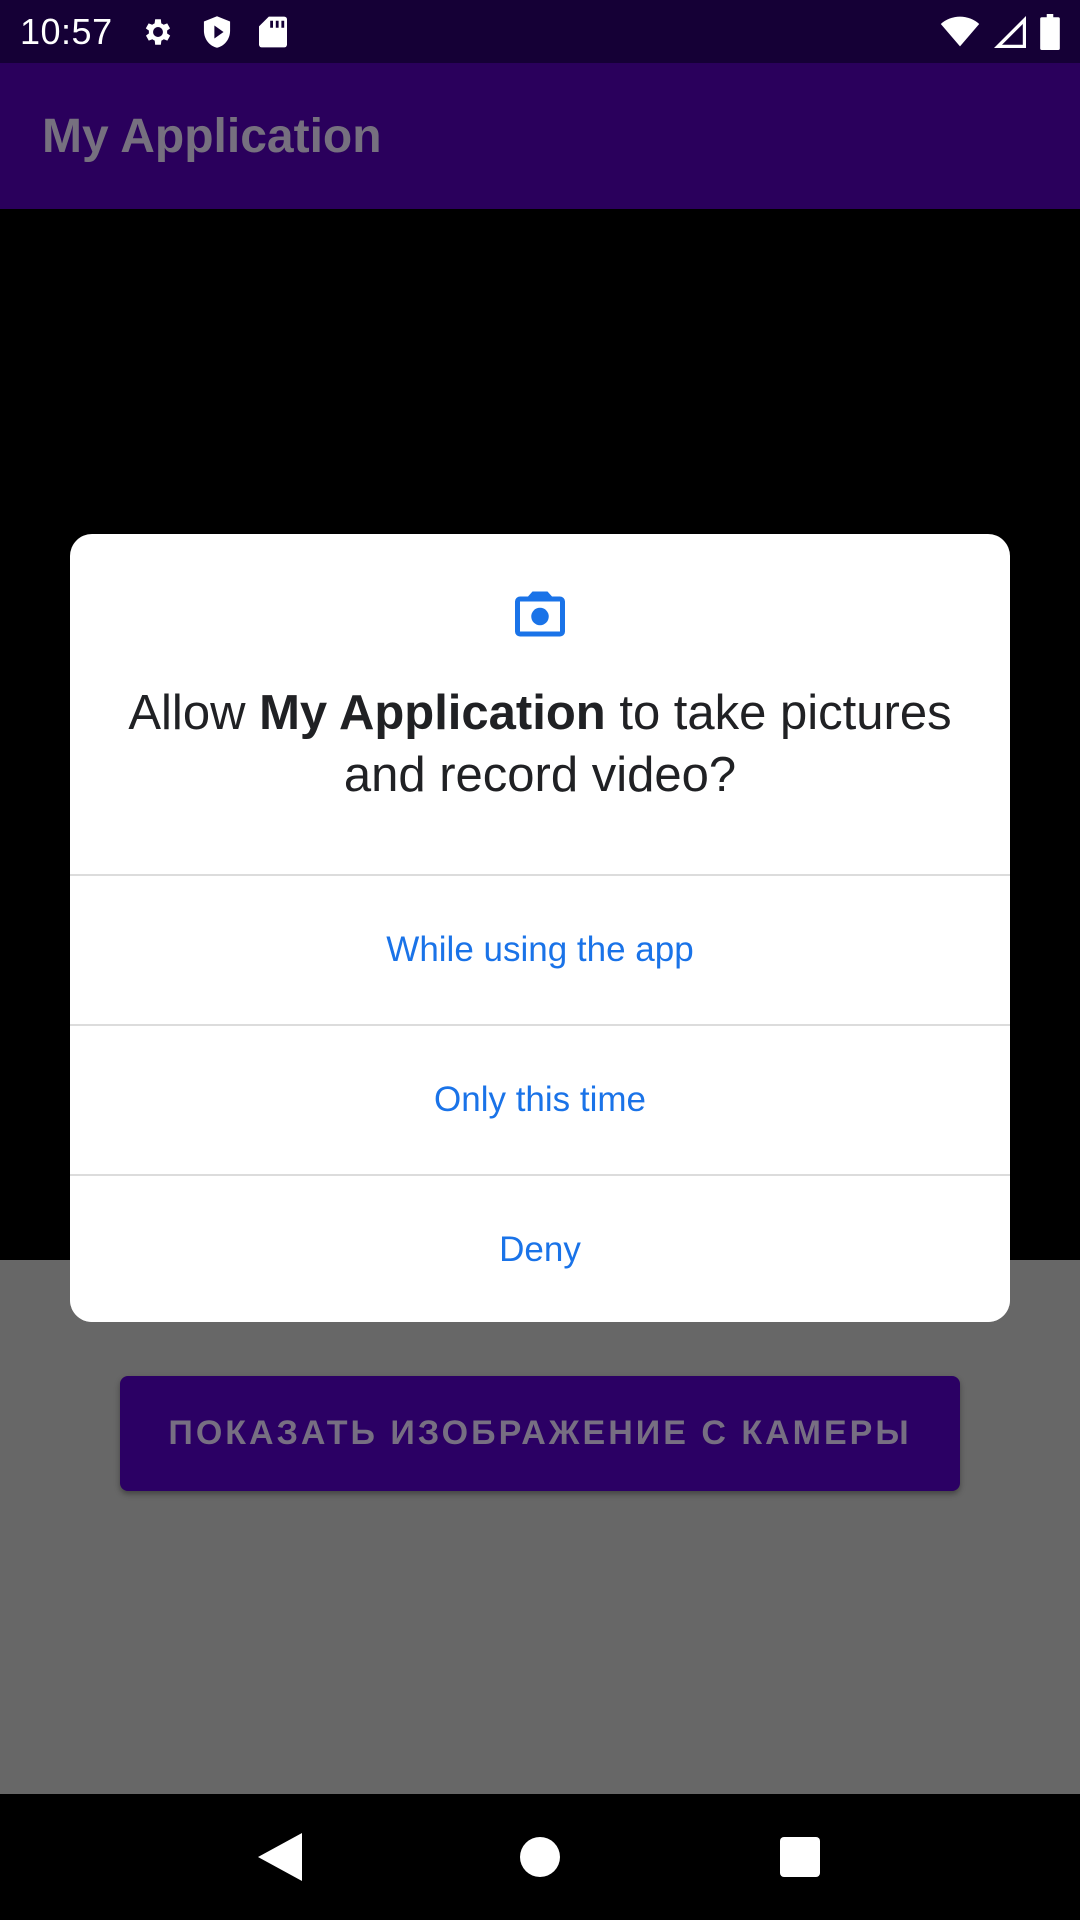  I want to click on status-bar: 10:57, so click(540, 31).